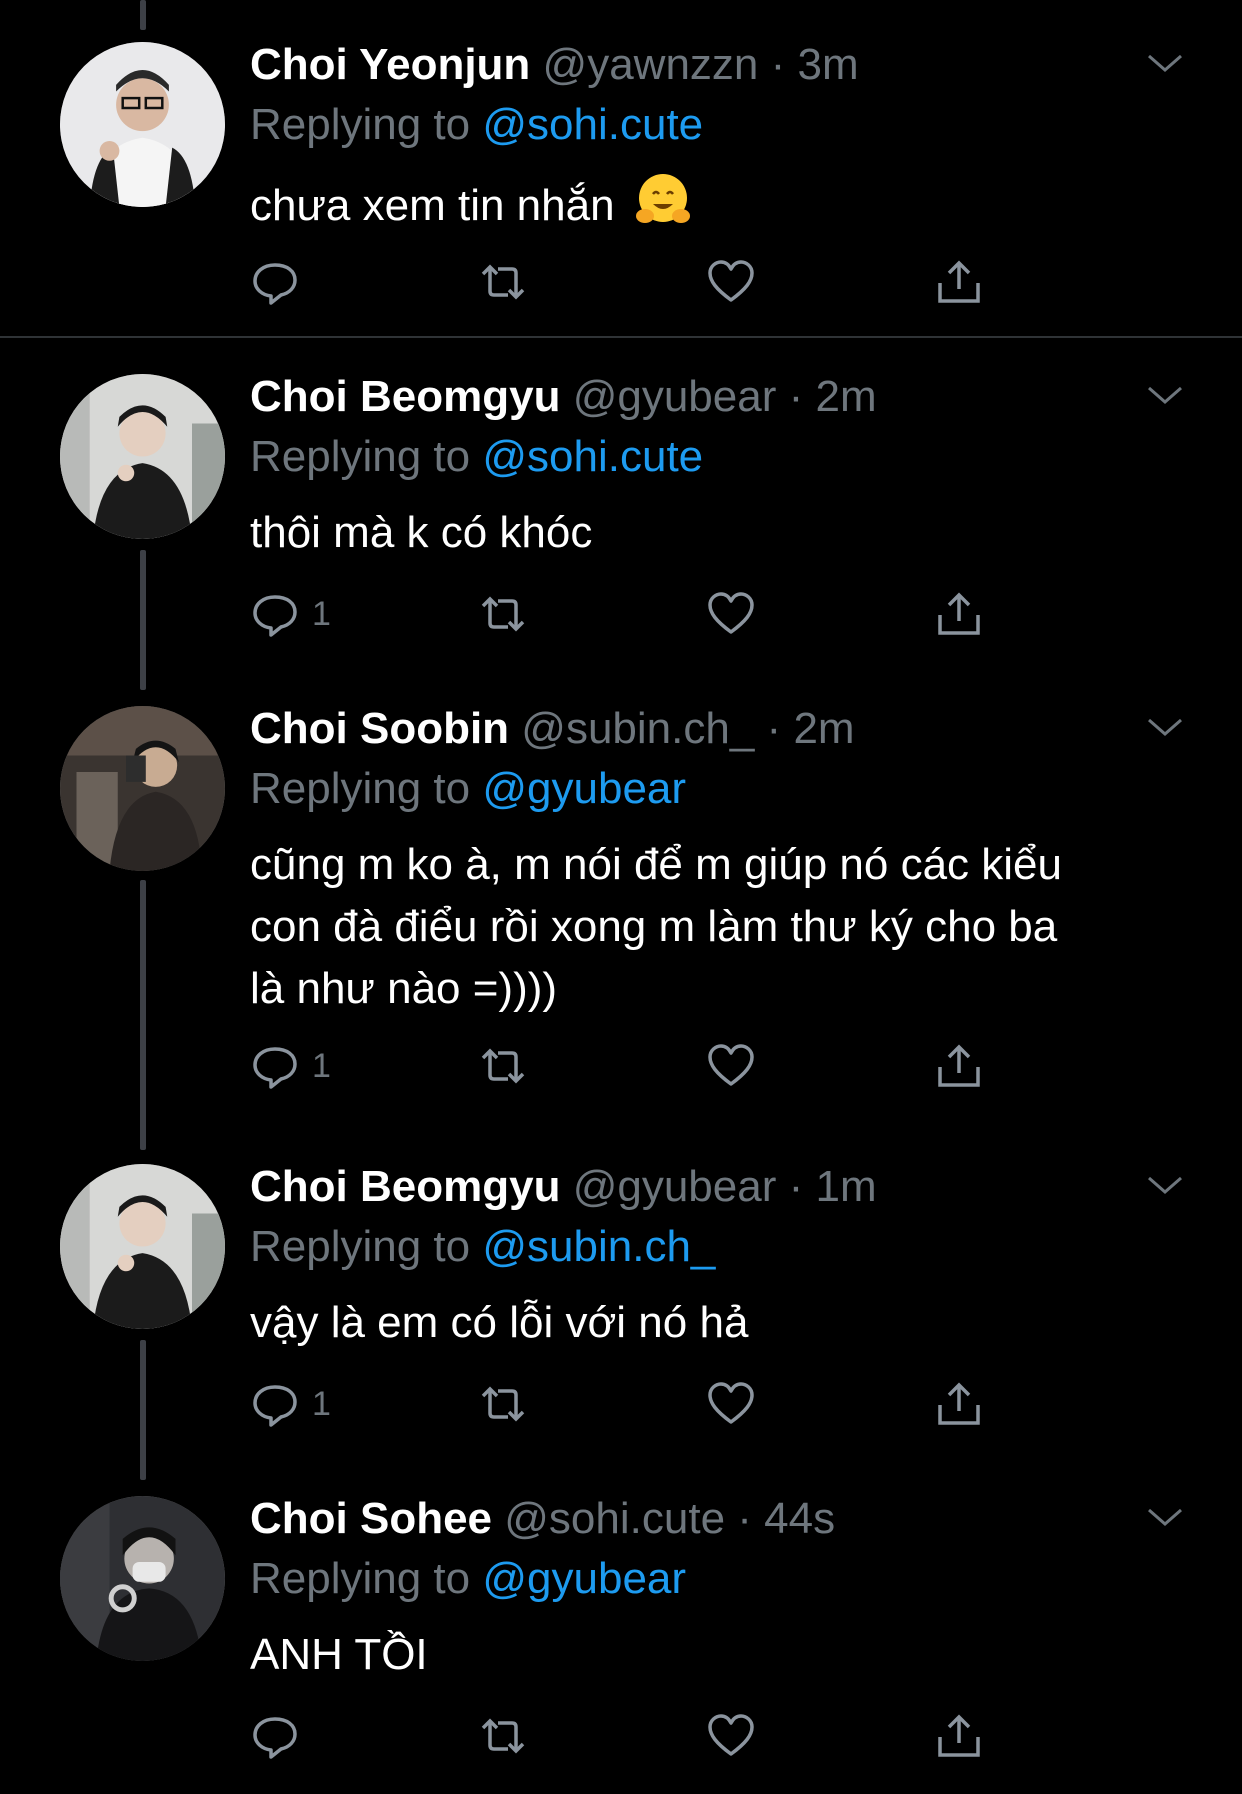 Image resolution: width=1242 pixels, height=1794 pixels. Describe the element at coordinates (828, 64) in the screenshot. I see `timestamp: 3m` at that location.